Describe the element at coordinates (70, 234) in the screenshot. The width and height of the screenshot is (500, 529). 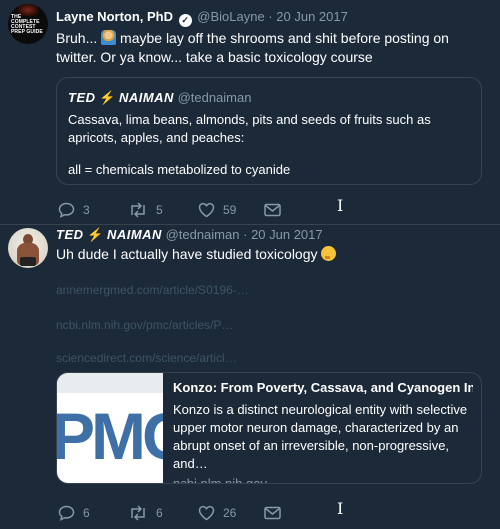
I see `author-name: TED` at that location.